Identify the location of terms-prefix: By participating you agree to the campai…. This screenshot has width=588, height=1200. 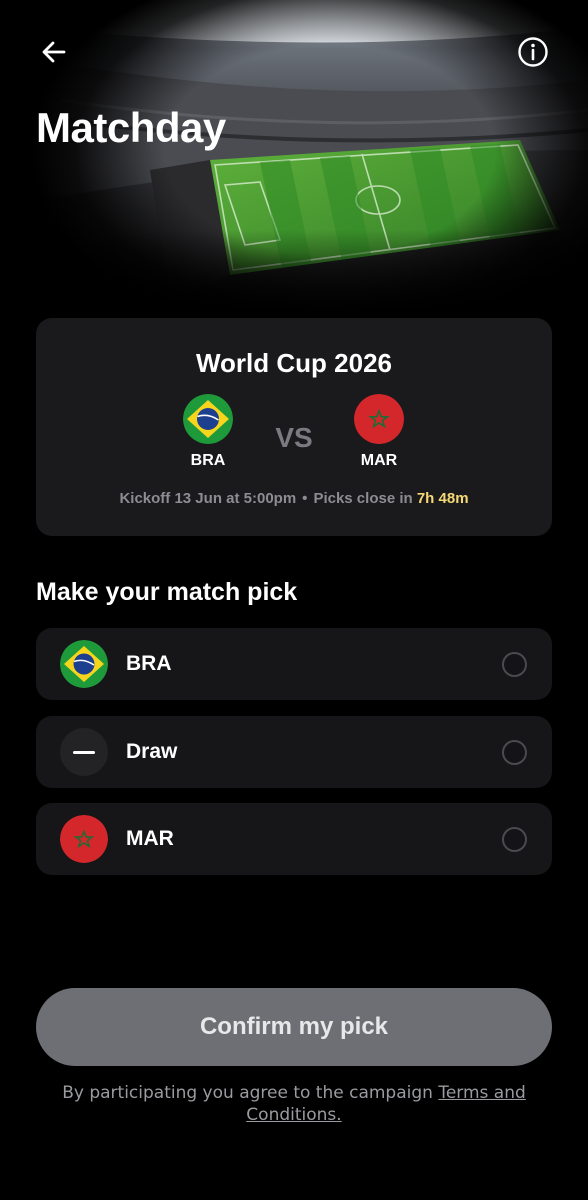
(247, 1093).